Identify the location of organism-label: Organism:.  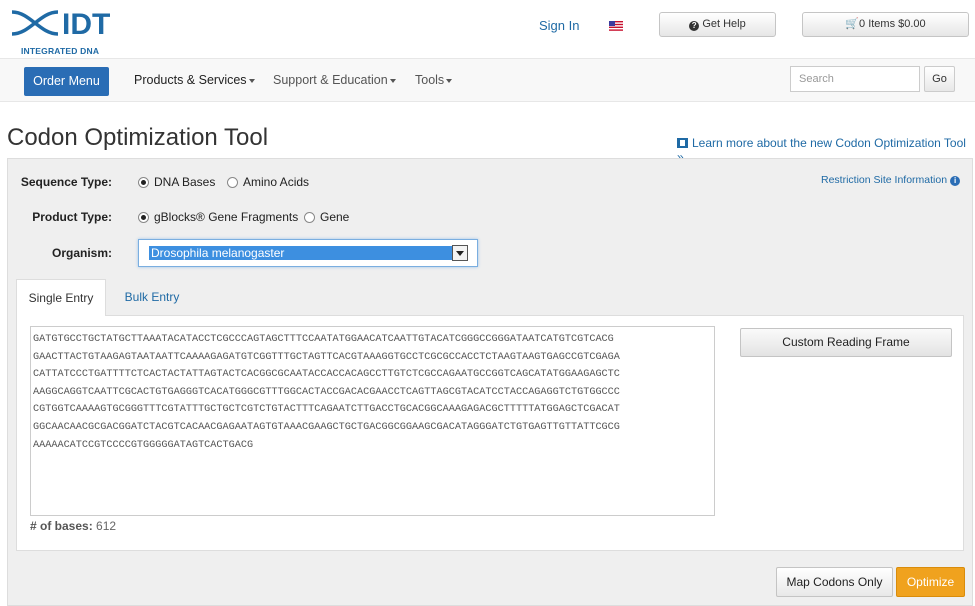
(81, 253).